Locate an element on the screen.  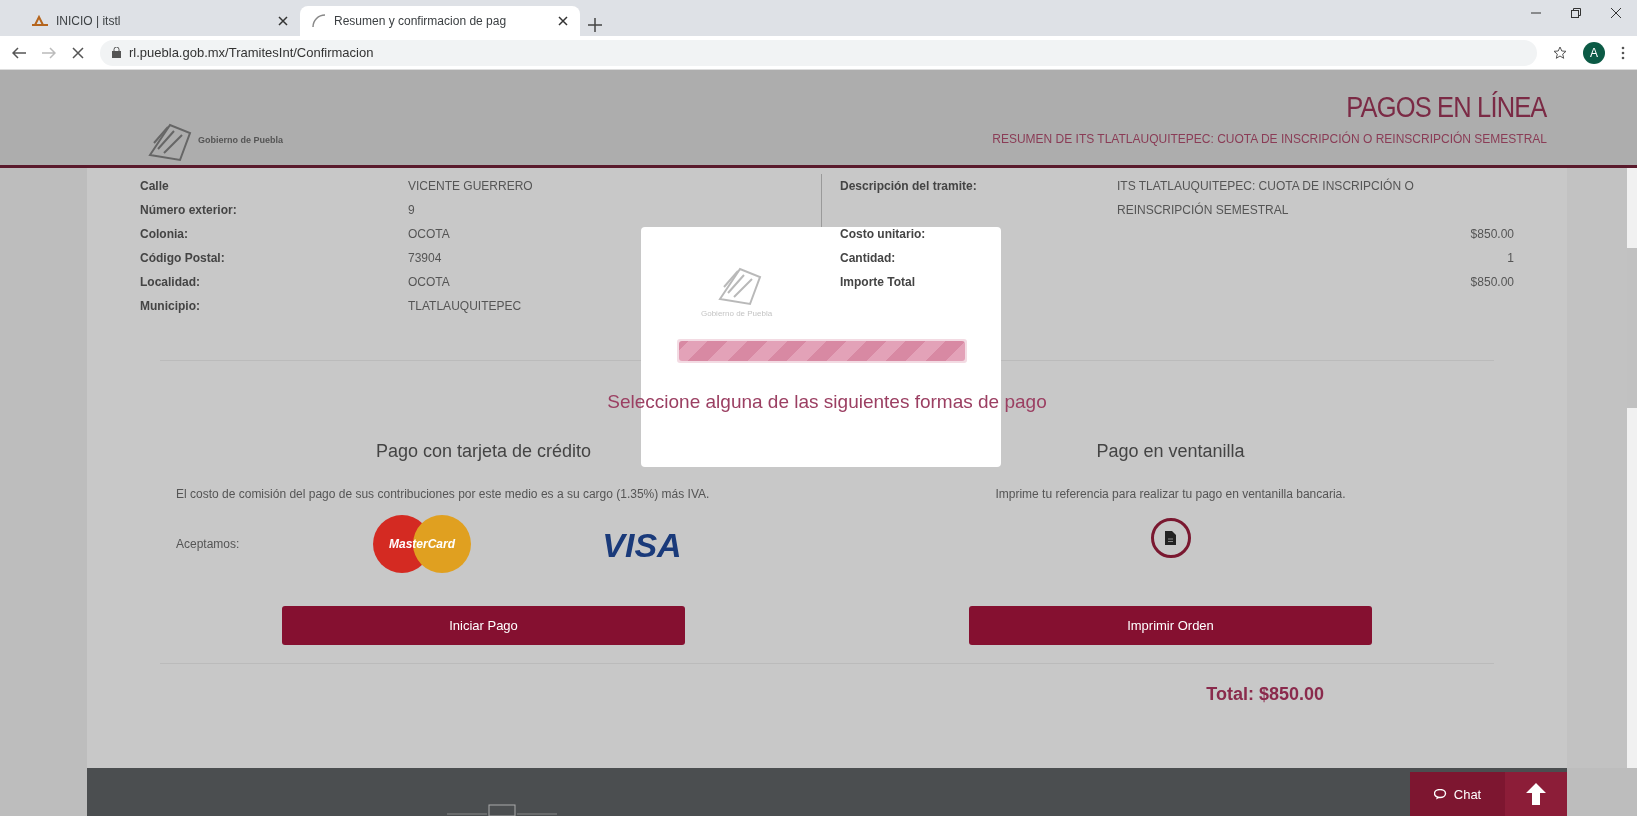
document-button is located at coordinates (1170, 538).